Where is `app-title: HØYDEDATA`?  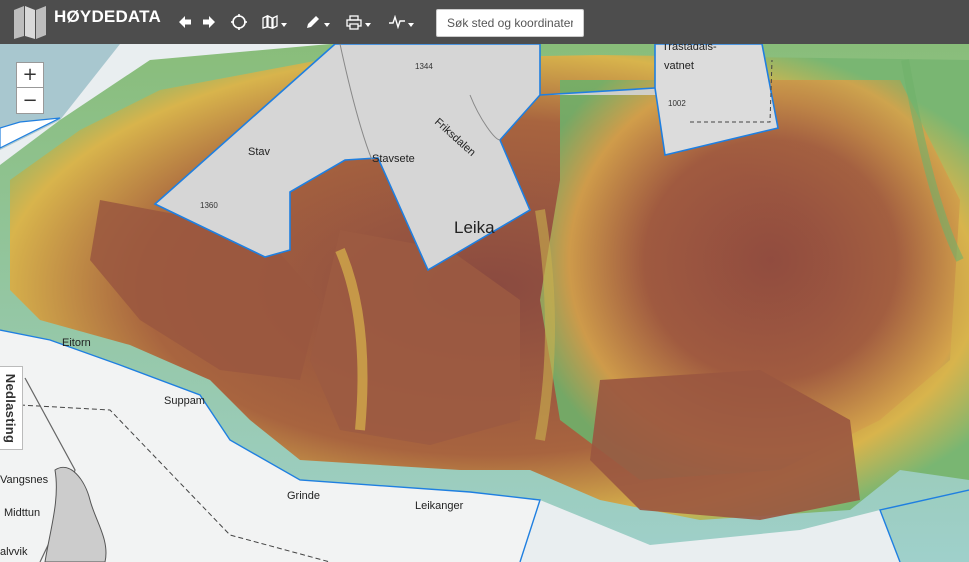
app-title: HØYDEDATA is located at coordinates (107, 16).